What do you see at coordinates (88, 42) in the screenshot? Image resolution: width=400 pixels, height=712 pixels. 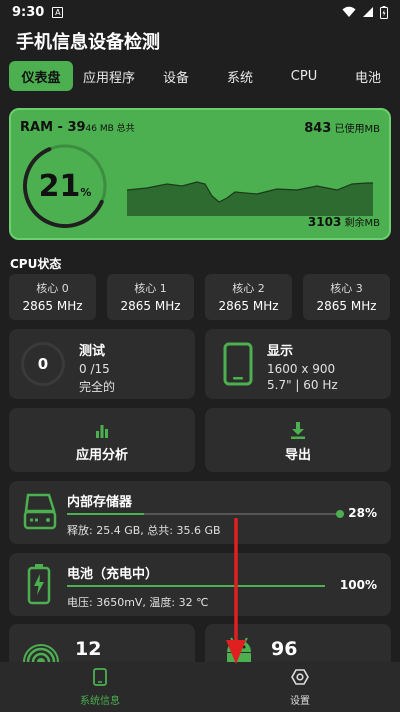 I see `app-title: 手机信息设备检测` at bounding box center [88, 42].